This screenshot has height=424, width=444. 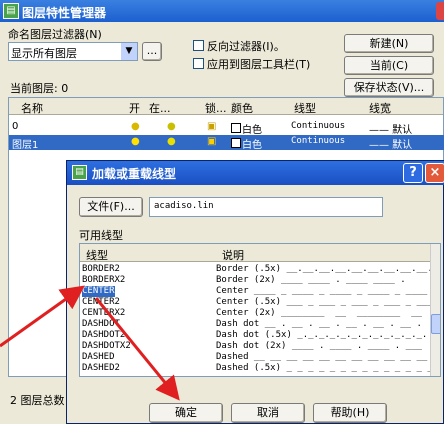 What do you see at coordinates (42, 316) in the screenshot?
I see `arrow-to-center` at bounding box center [42, 316].